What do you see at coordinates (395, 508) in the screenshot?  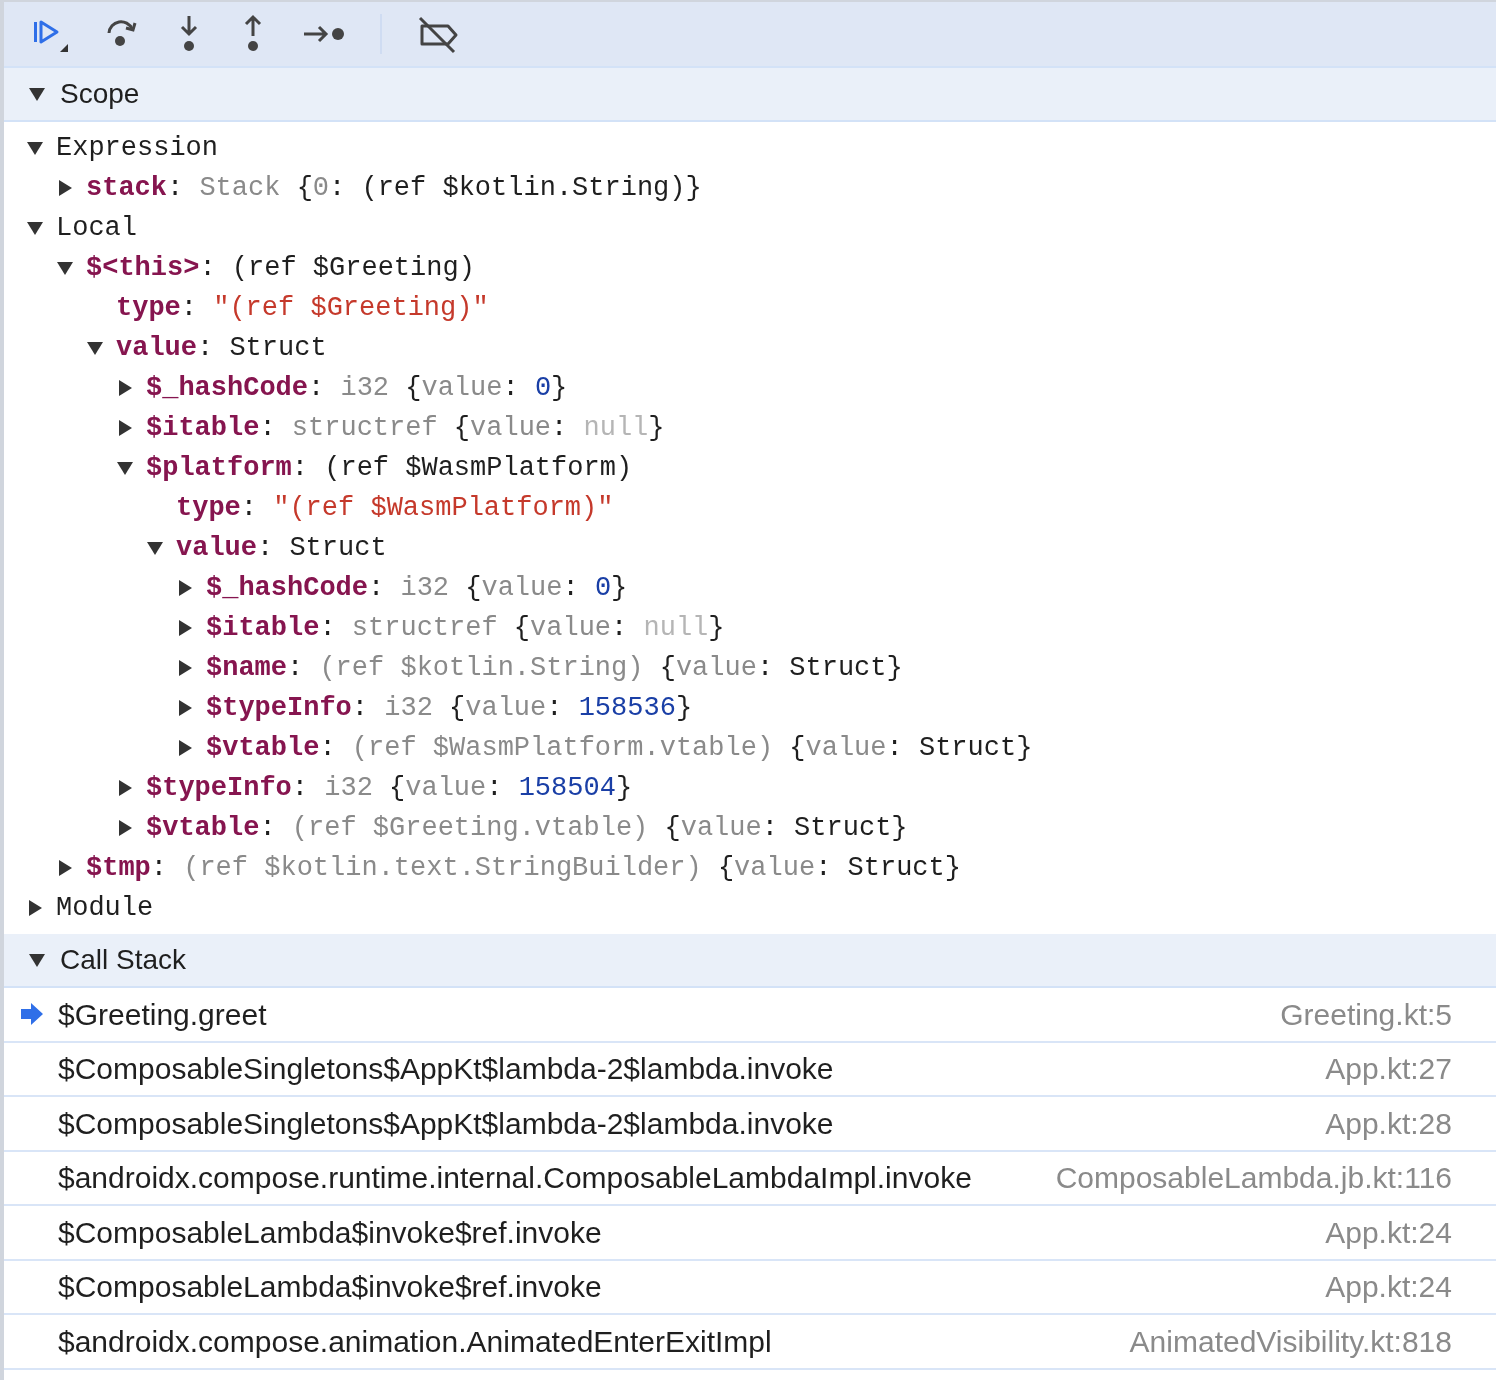 I see `property-entry: type: "(ref $WasmPlatform)"` at bounding box center [395, 508].